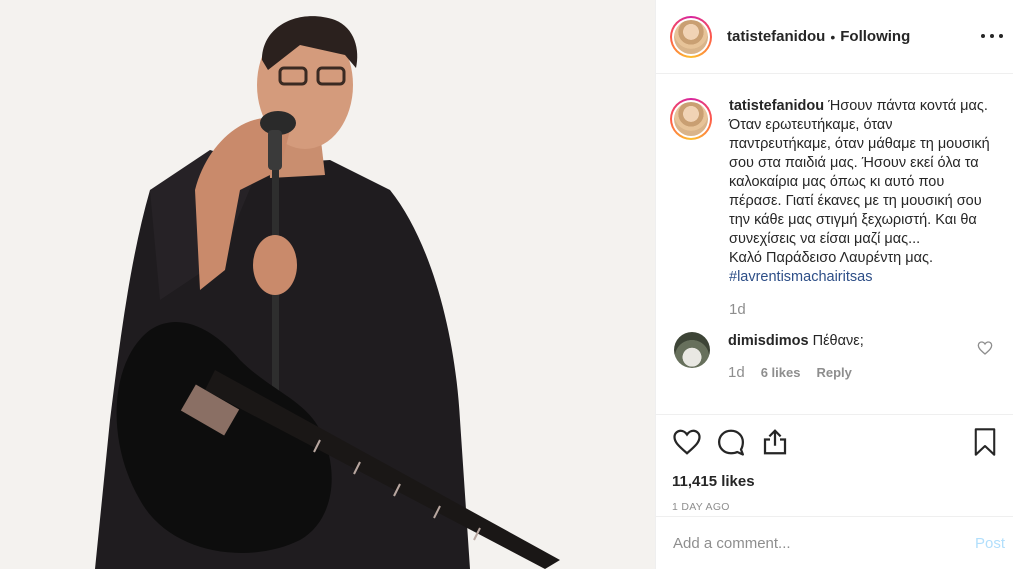  I want to click on bookmark-save-icon, so click(985, 442).